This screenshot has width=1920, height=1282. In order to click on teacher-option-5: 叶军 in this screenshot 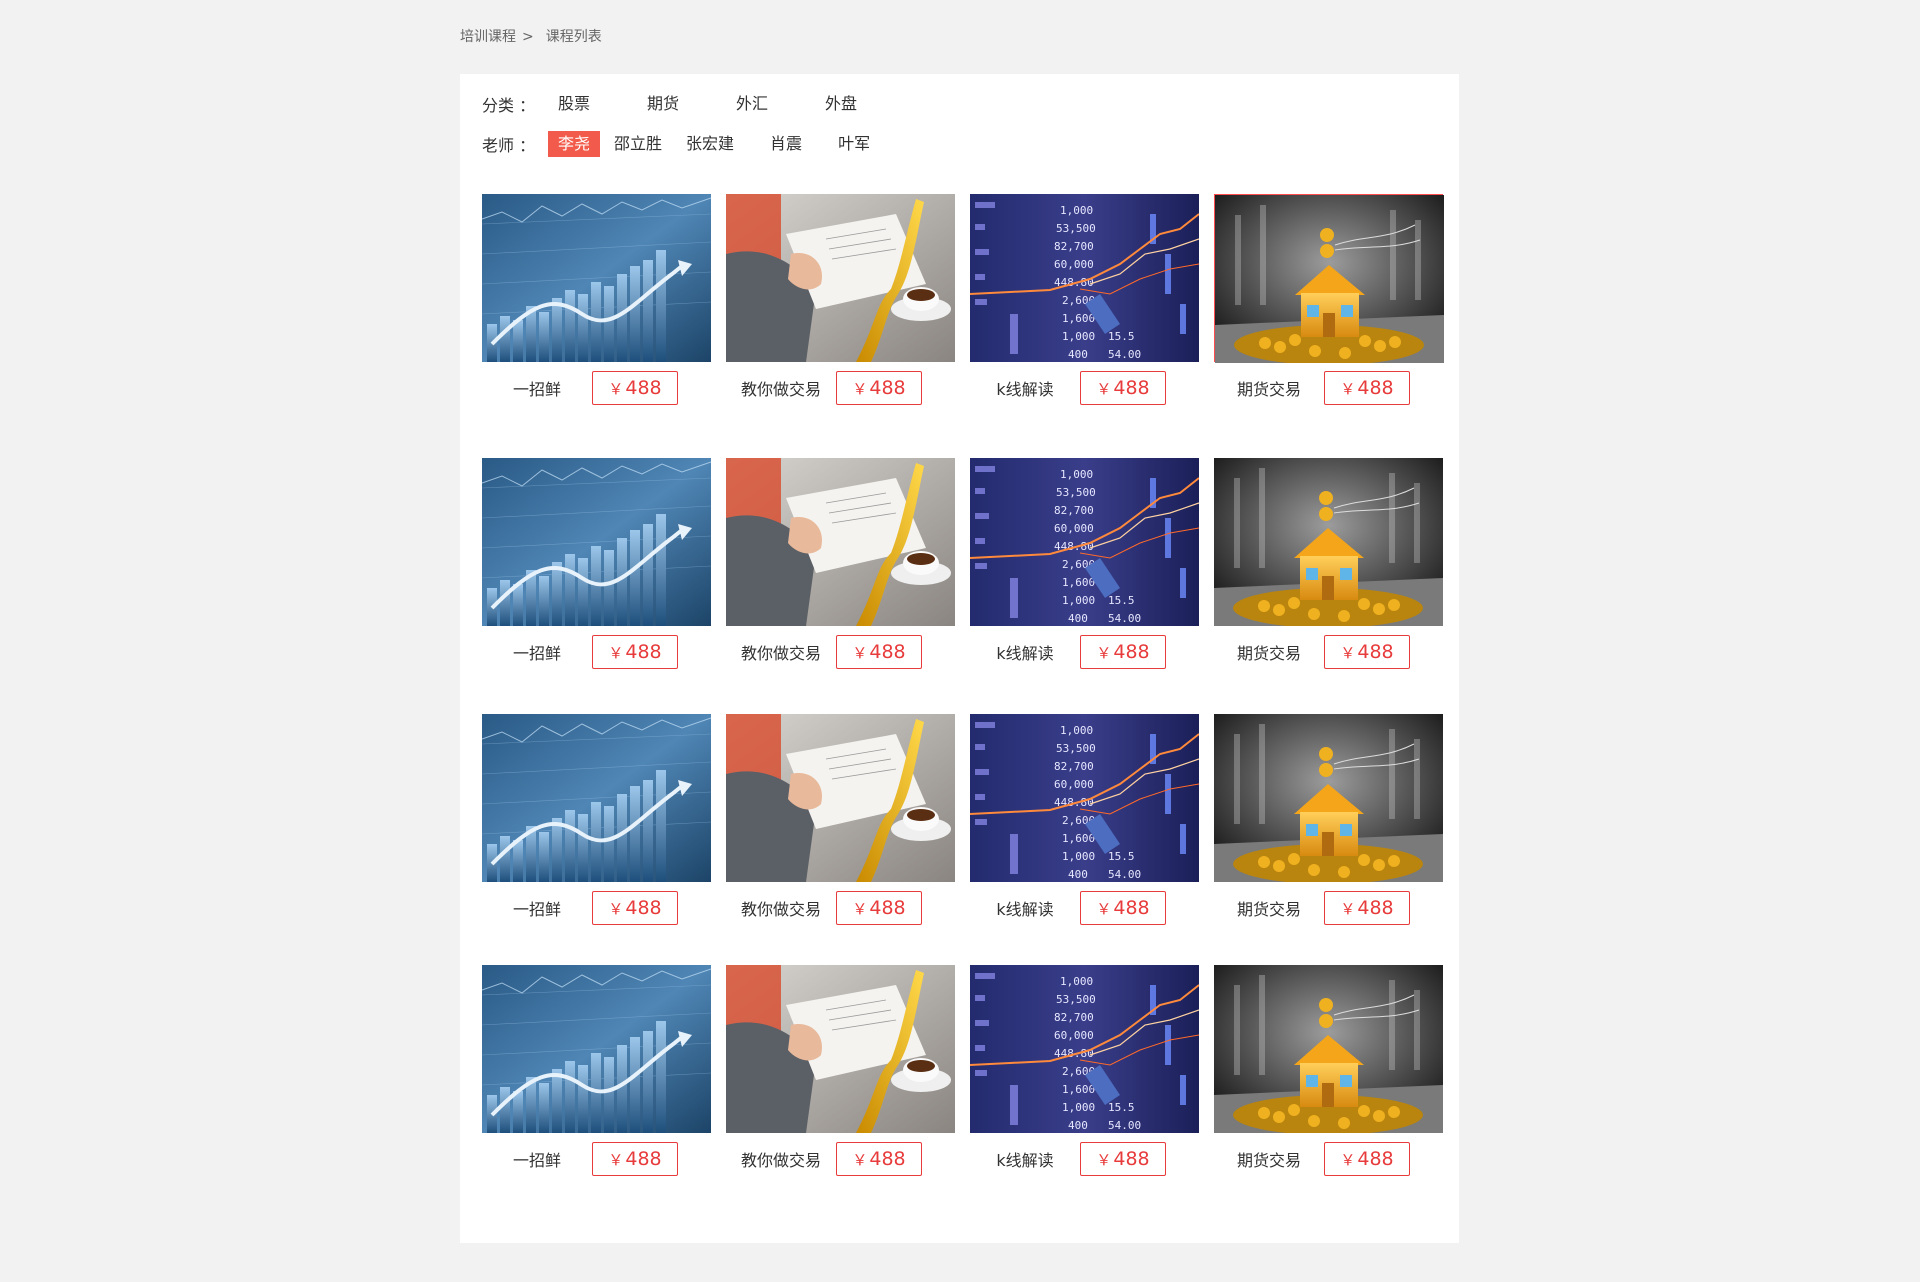, I will do `click(854, 144)`.